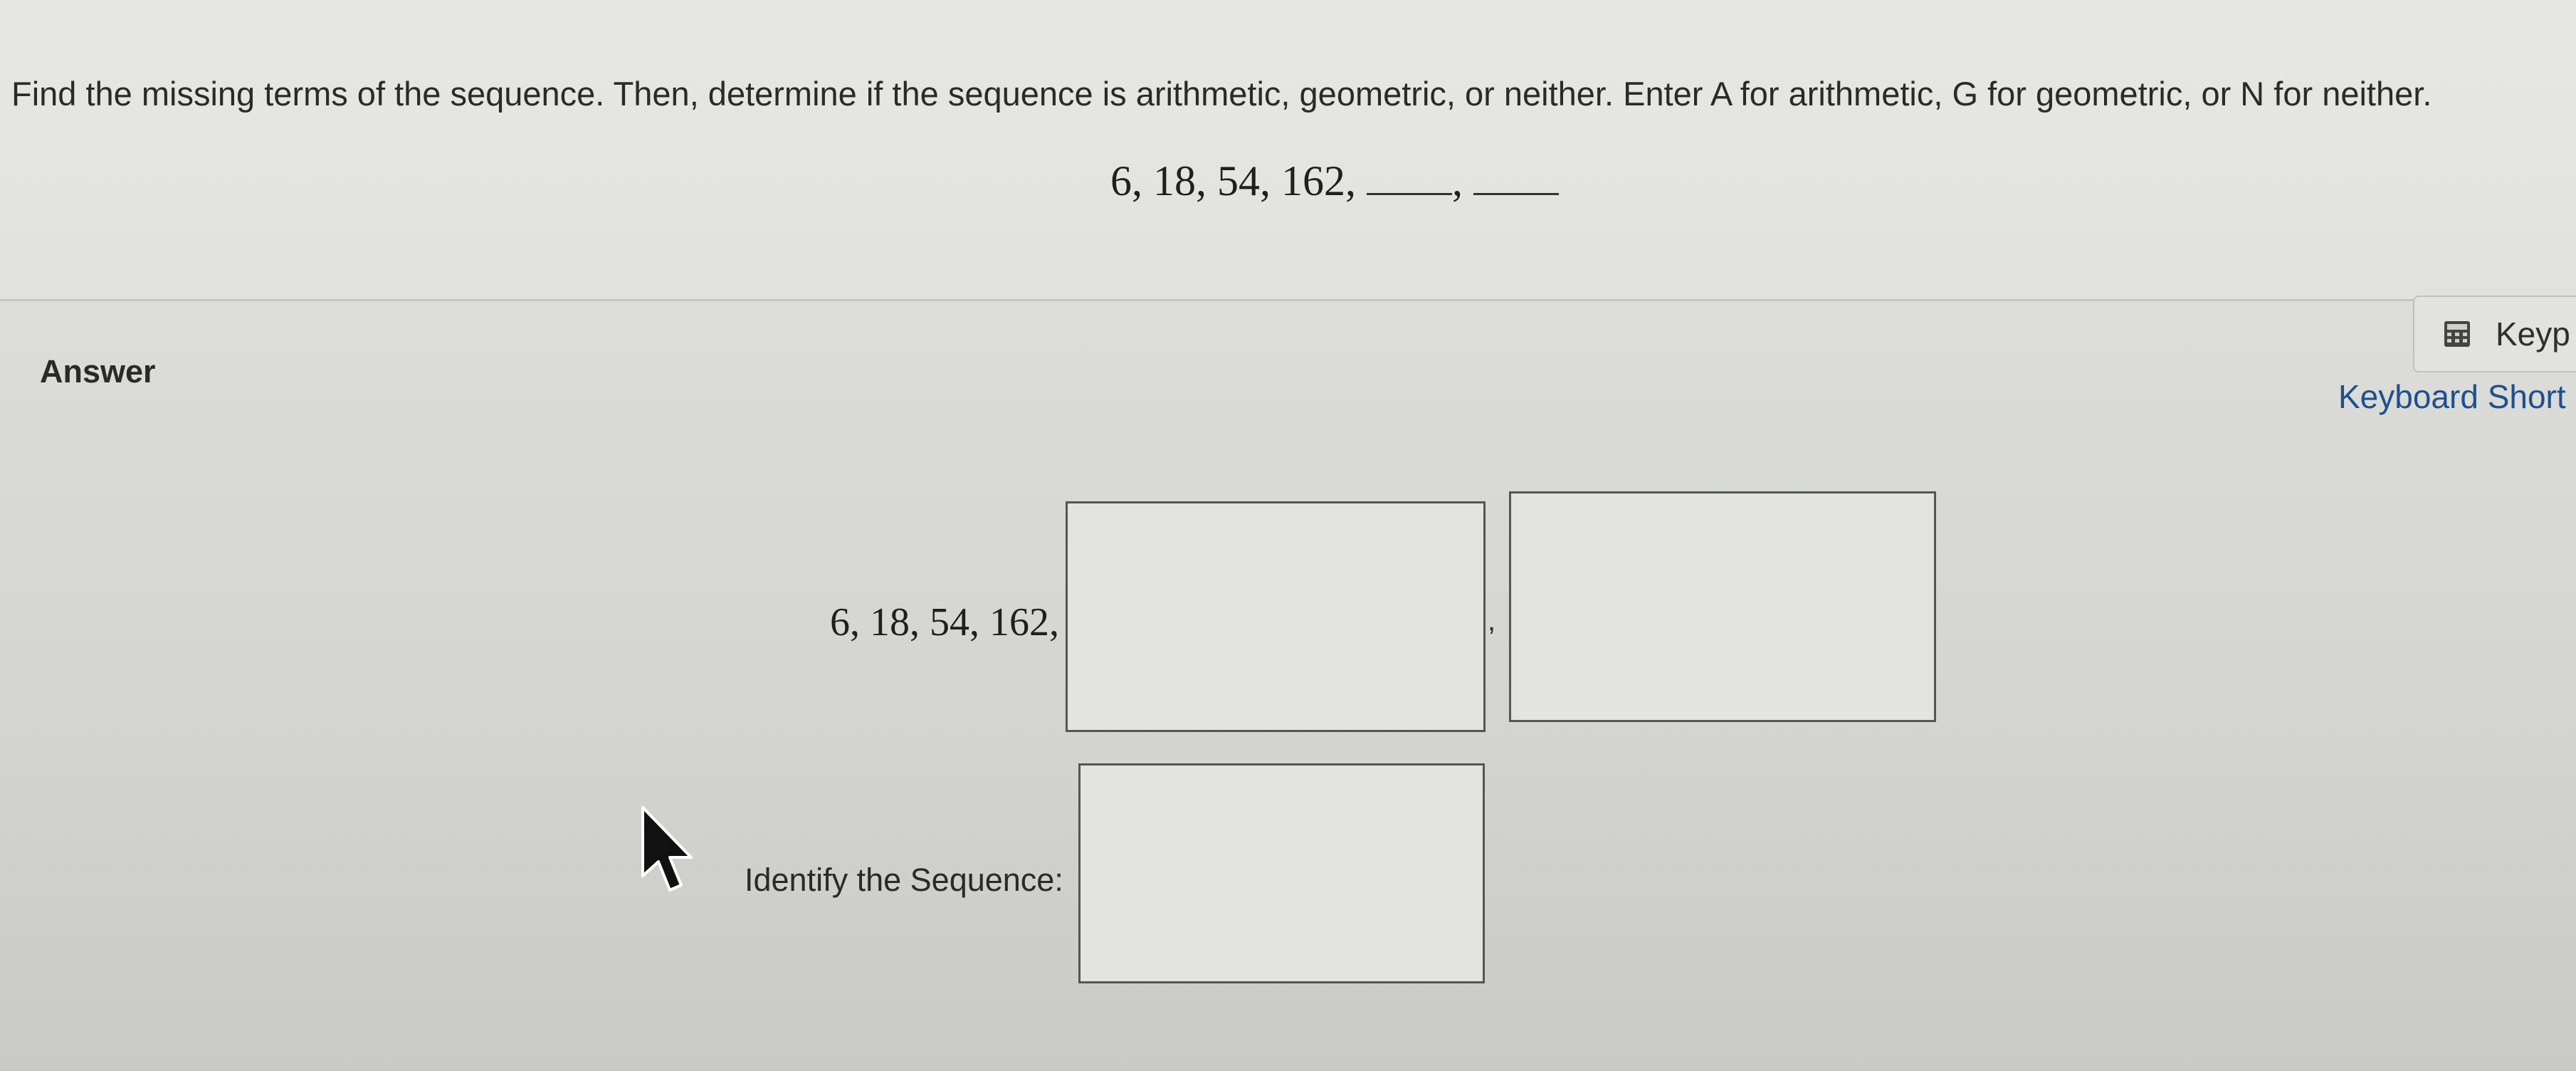 The width and height of the screenshot is (2576, 1071). Describe the element at coordinates (2457, 334) in the screenshot. I see `calculator-icon` at that location.